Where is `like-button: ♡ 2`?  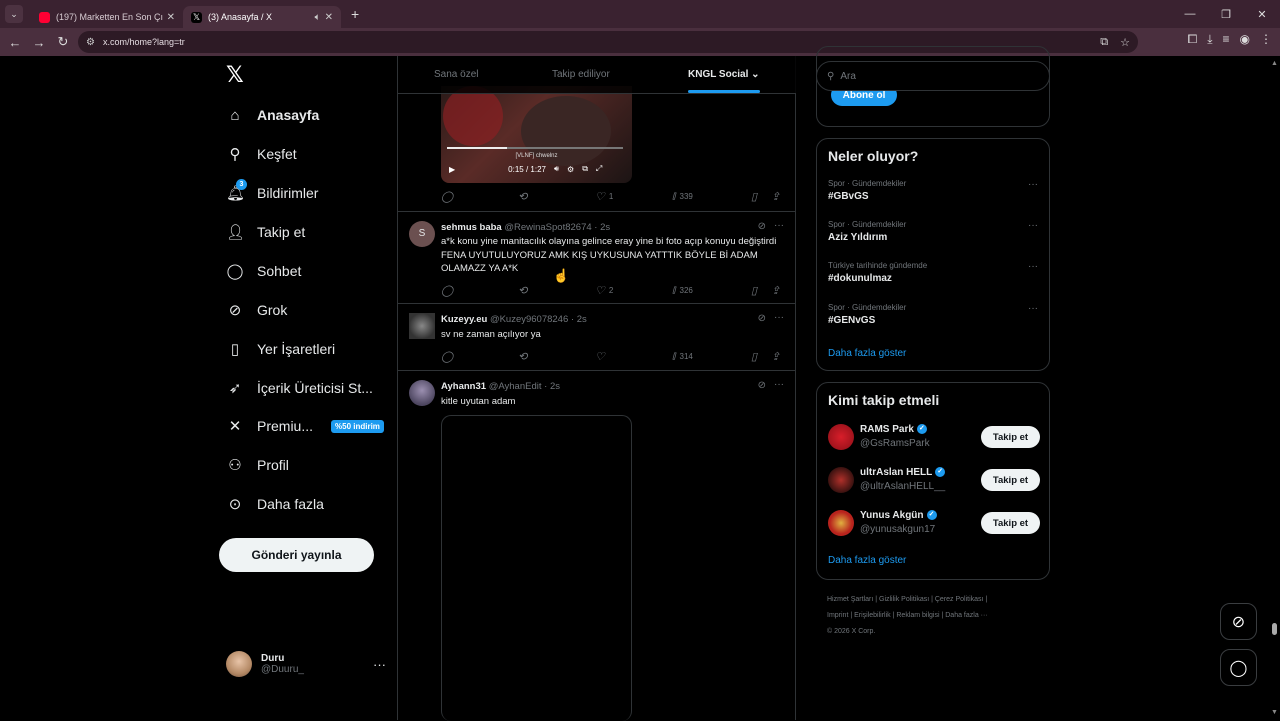
like-button: ♡ 2 is located at coordinates (604, 290).